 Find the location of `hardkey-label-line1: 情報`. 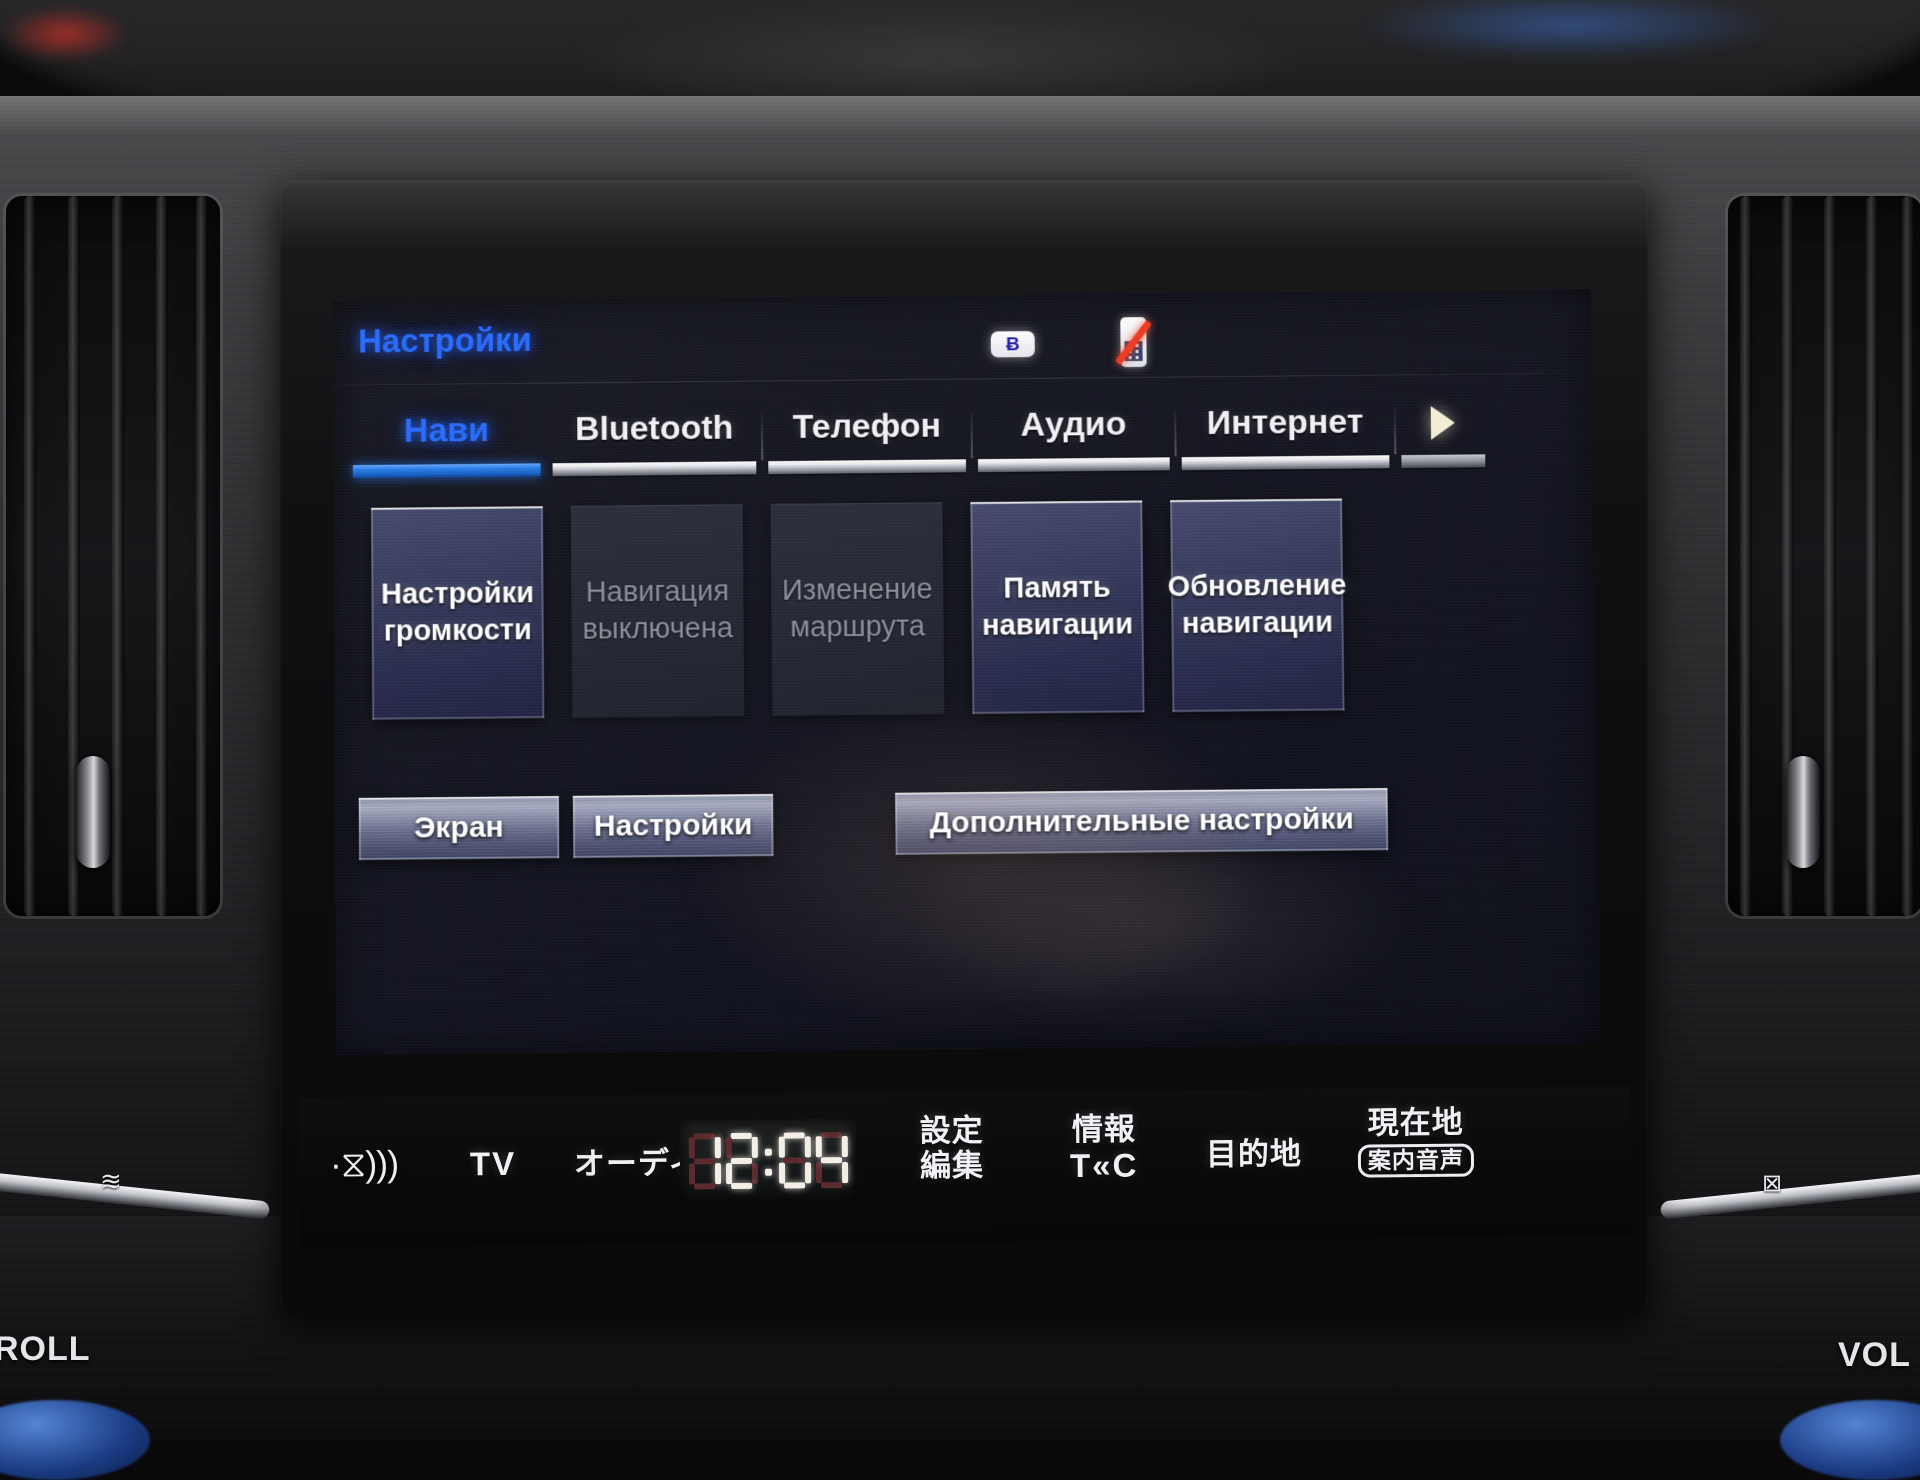

hardkey-label-line1: 情報 is located at coordinates (1104, 1129).